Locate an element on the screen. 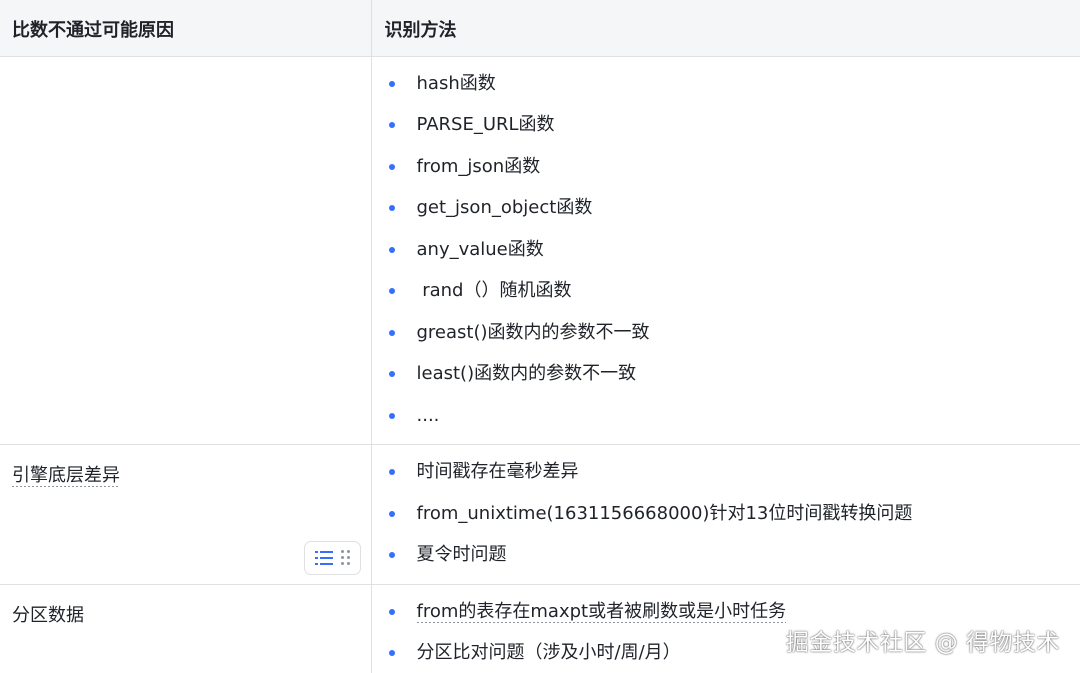 The width and height of the screenshot is (1080, 673). cell-toolbar is located at coordinates (332, 557).